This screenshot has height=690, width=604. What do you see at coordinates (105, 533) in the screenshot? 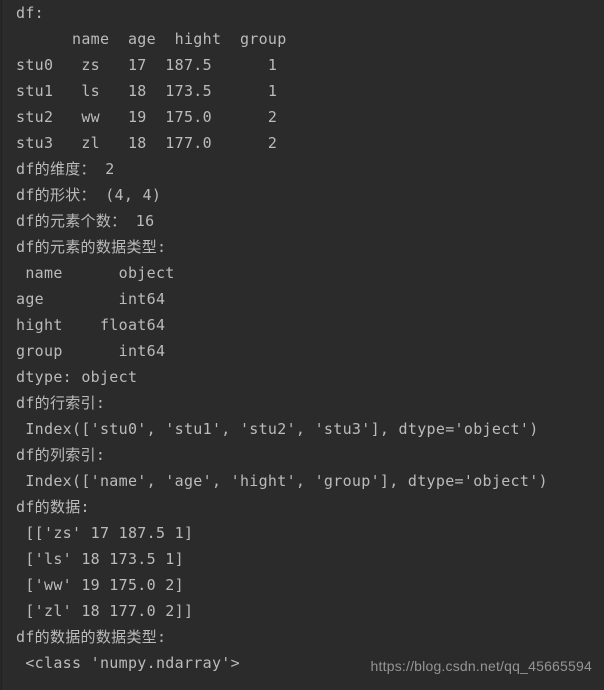
I see `console-line-values-row-0: [['zs' 17 187.5 1]` at bounding box center [105, 533].